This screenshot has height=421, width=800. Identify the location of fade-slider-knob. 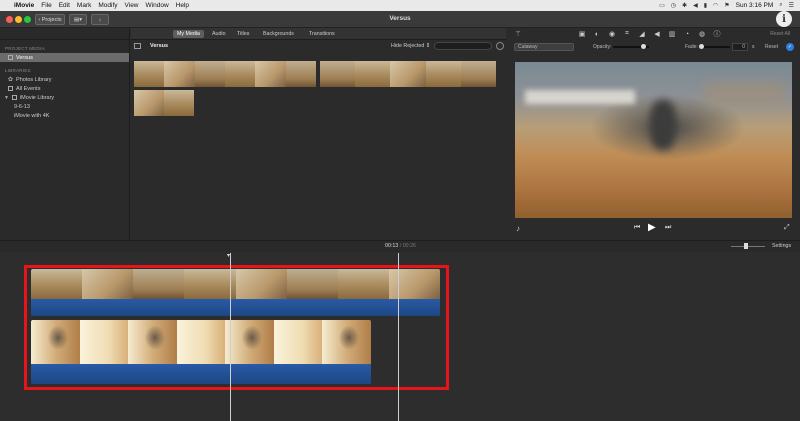
(701, 46).